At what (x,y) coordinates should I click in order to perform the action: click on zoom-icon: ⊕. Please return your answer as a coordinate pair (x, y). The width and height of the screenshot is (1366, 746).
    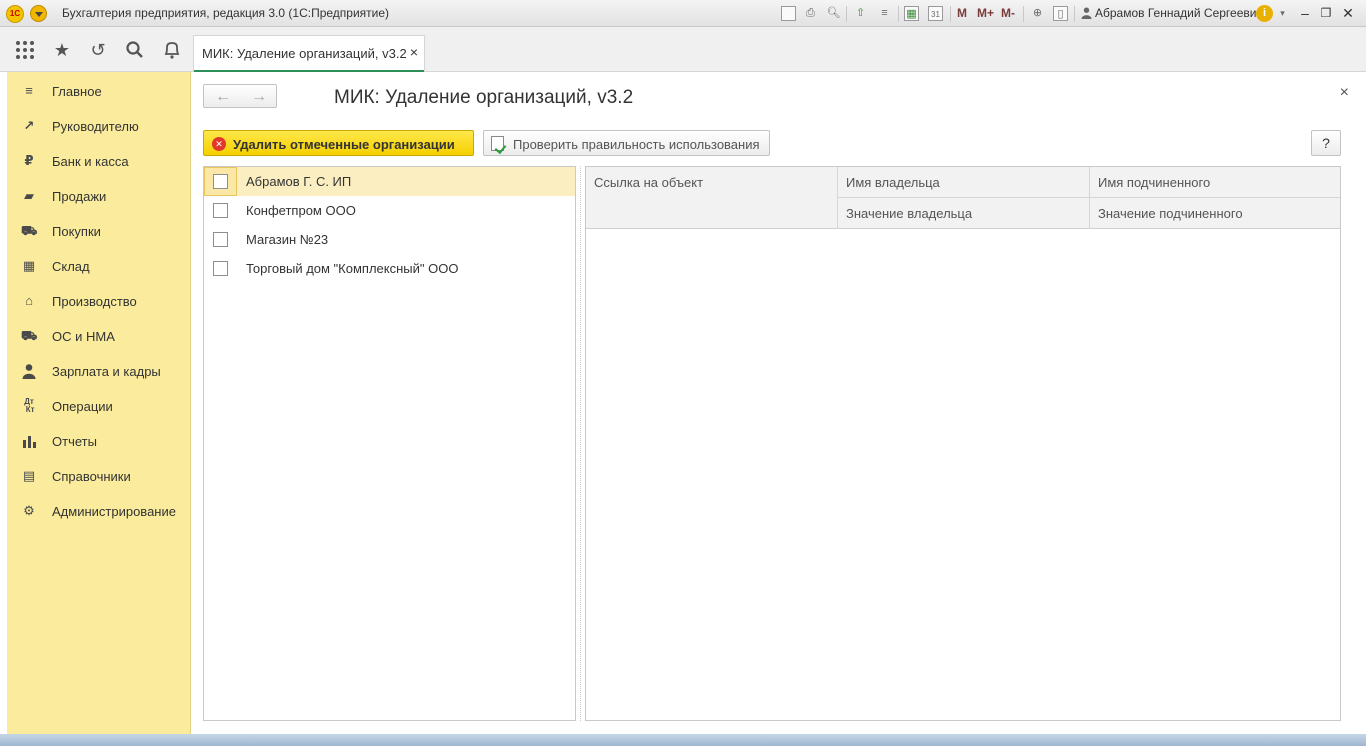
    Looking at the image, I should click on (1037, 13).